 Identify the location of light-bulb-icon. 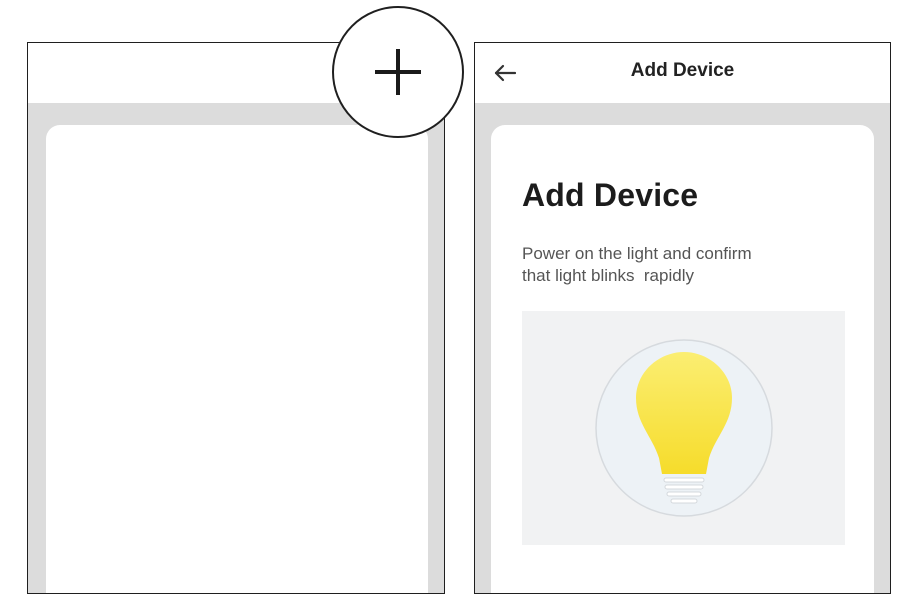
(684, 428).